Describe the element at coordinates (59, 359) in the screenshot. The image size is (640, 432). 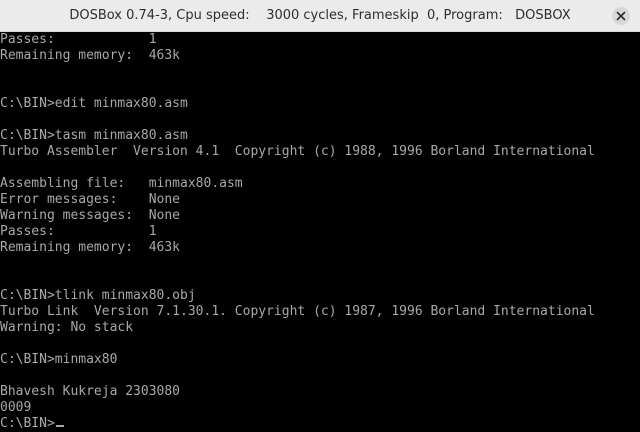
I see `terminal-line: C:\BIN>minmax80` at that location.